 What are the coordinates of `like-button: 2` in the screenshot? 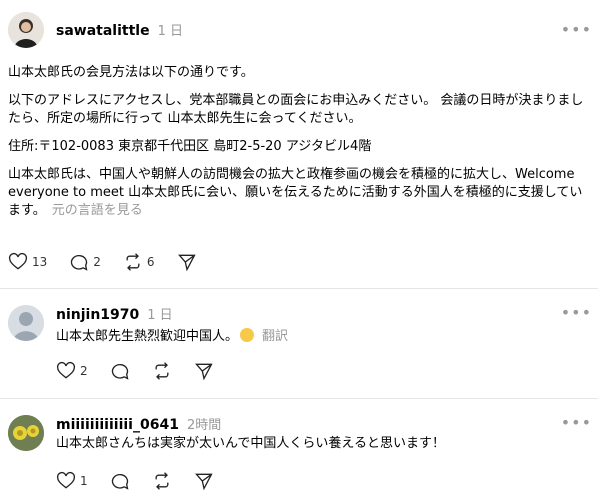 It's located at (72, 371).